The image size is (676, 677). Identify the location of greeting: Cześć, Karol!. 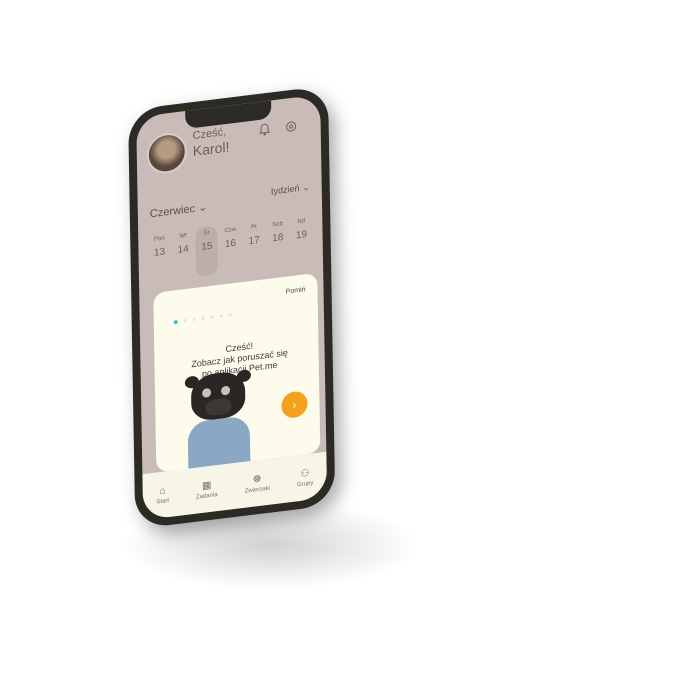
(210, 142).